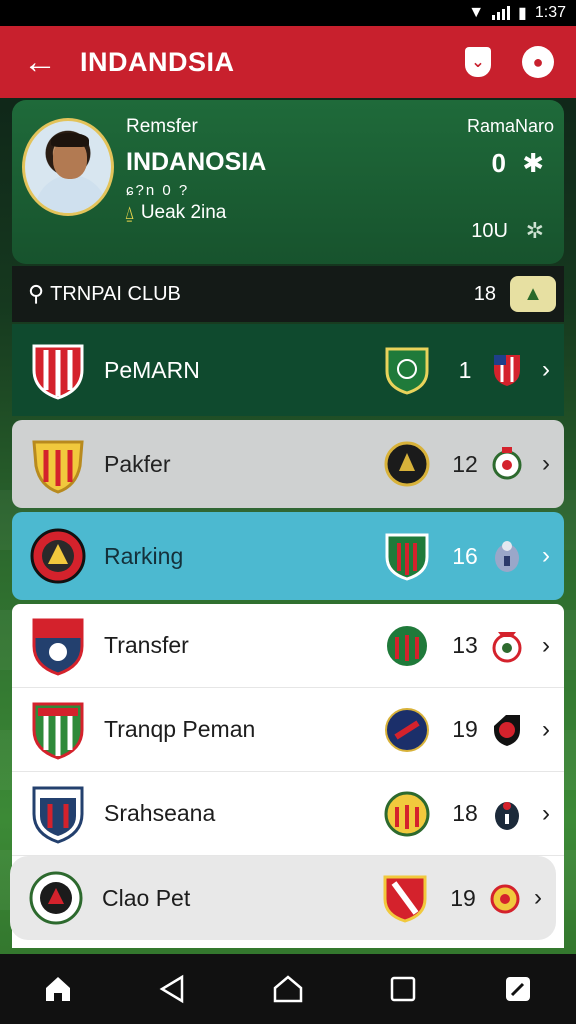 The image size is (576, 1024). What do you see at coordinates (533, 163) in the screenshot?
I see `gear-icon: ✱` at bounding box center [533, 163].